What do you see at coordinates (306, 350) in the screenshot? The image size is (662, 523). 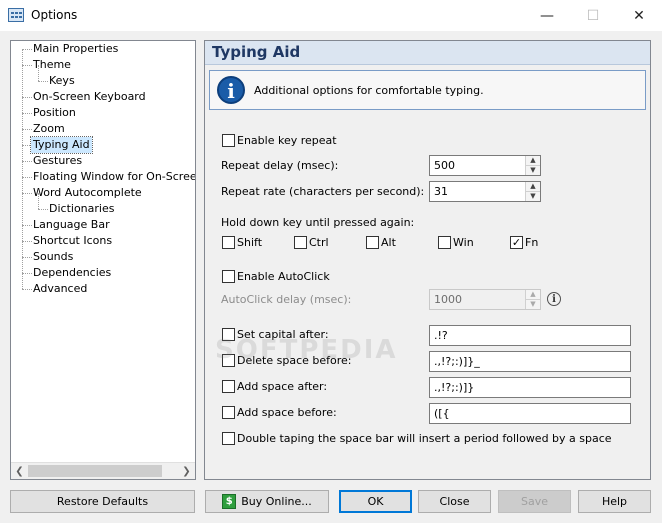 I see `softpedia-watermark: SOFTPEDIA` at bounding box center [306, 350].